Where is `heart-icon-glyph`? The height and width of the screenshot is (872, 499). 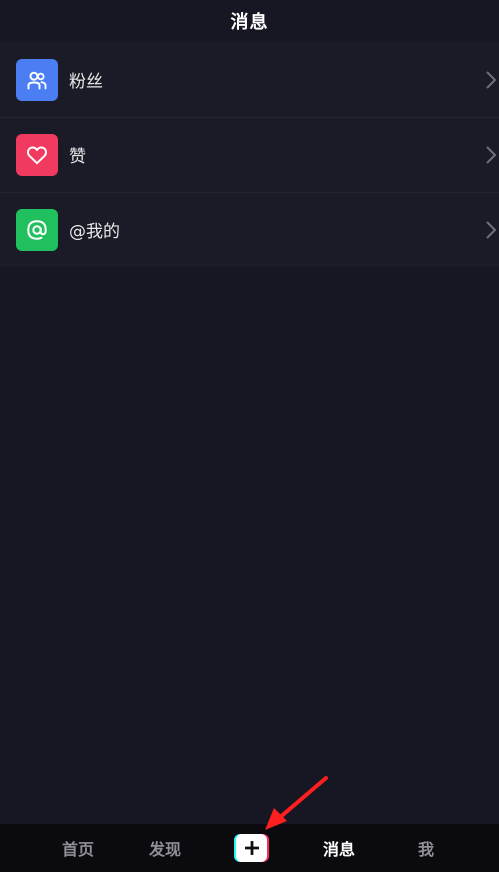 heart-icon-glyph is located at coordinates (37, 155).